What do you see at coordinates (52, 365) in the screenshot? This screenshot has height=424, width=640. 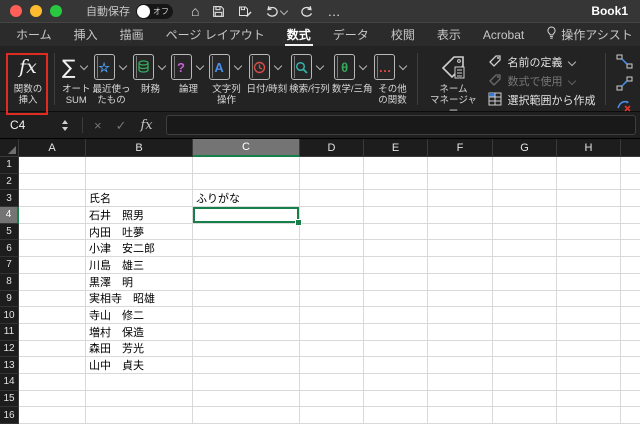 I see `cell-A13` at bounding box center [52, 365].